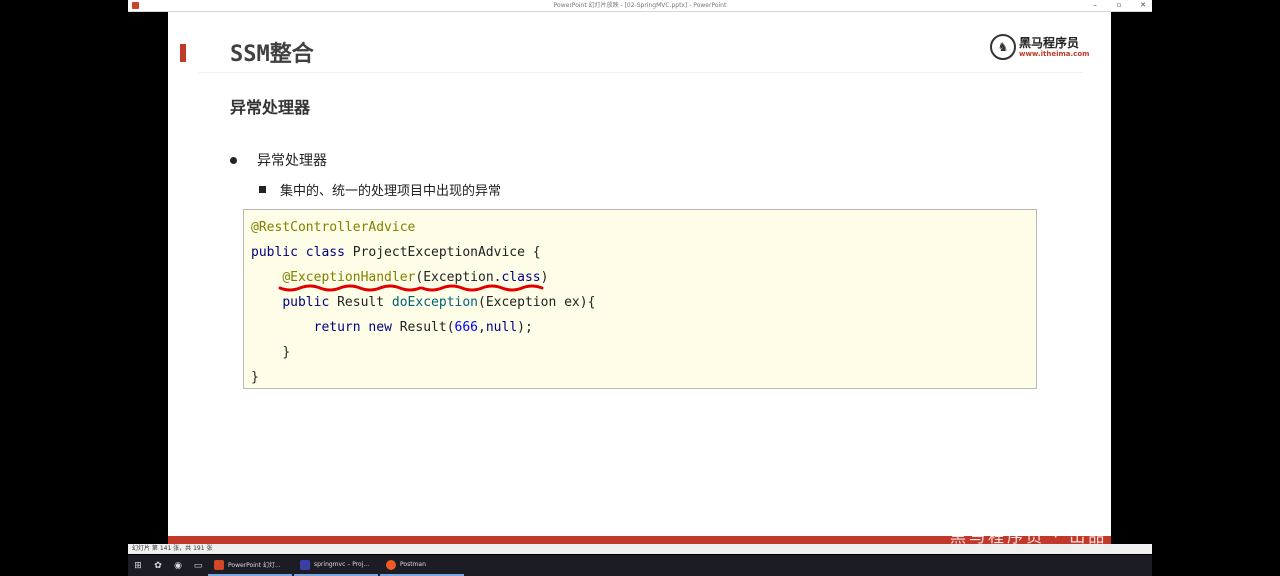  I want to click on itheima-logo: ♞ 黑马程序员 www.itheima.com, so click(1039, 47).